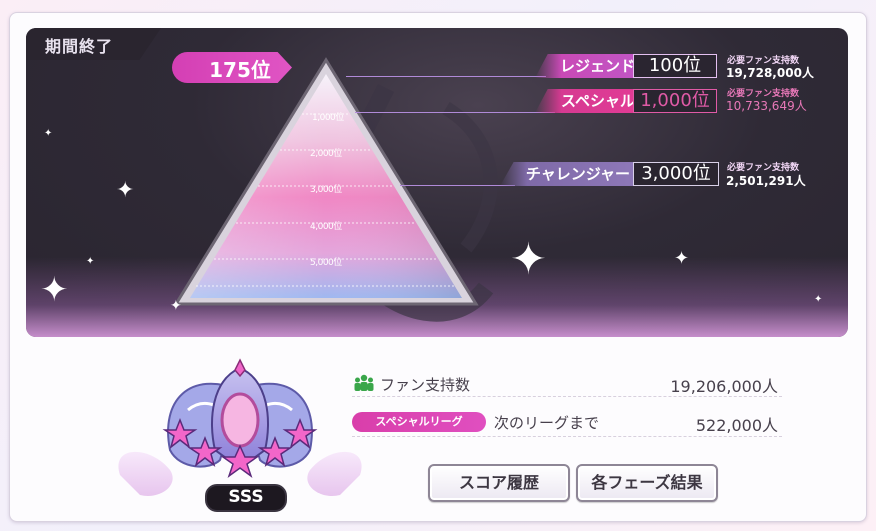 Image resolution: width=876 pixels, height=531 pixels. I want to click on next-league-value: 522,000人, so click(736, 425).